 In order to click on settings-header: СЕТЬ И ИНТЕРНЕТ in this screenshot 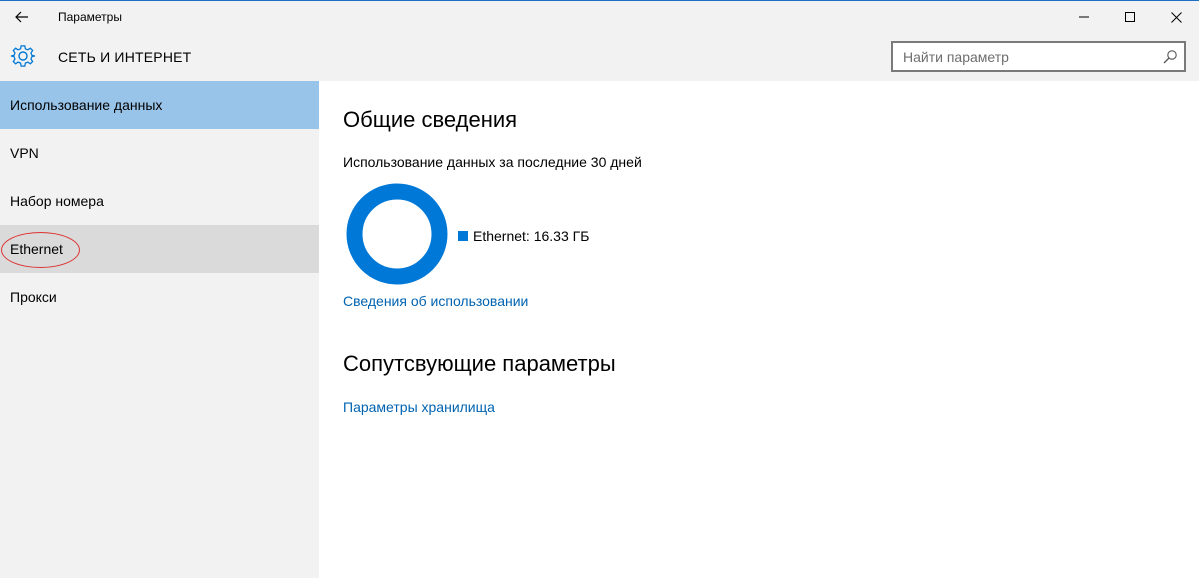, I will do `click(599, 57)`.